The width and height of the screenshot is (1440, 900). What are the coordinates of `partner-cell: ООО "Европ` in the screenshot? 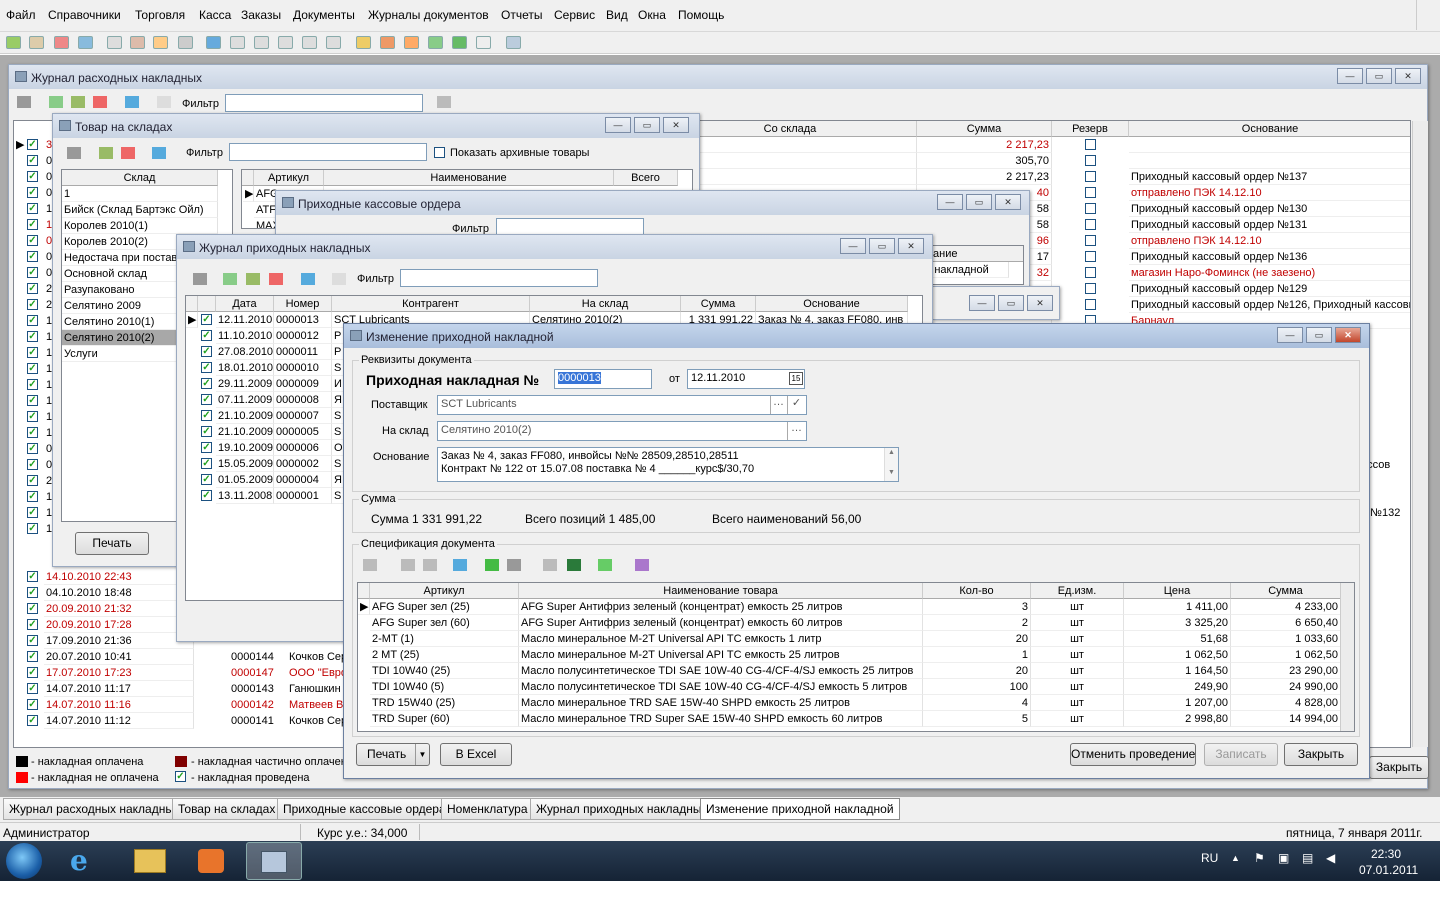 It's located at (318, 673).